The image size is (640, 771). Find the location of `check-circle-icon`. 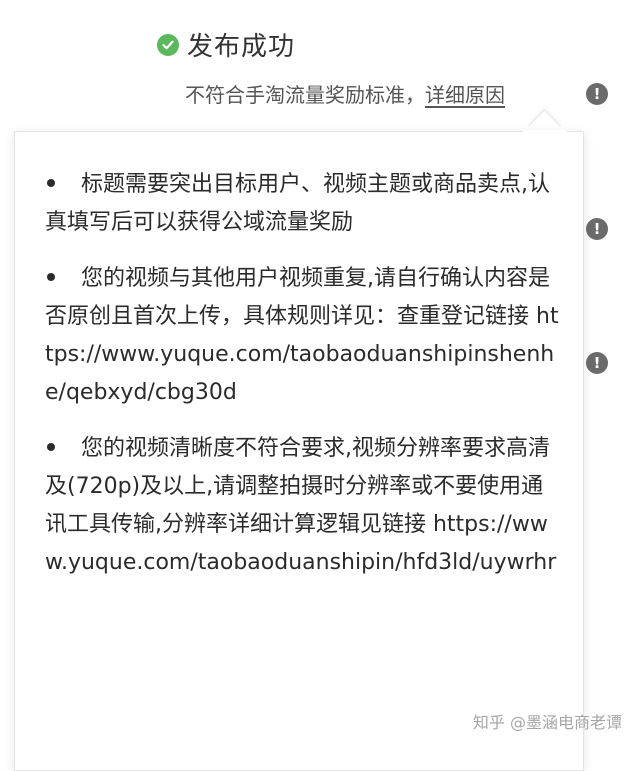

check-circle-icon is located at coordinates (168, 44).